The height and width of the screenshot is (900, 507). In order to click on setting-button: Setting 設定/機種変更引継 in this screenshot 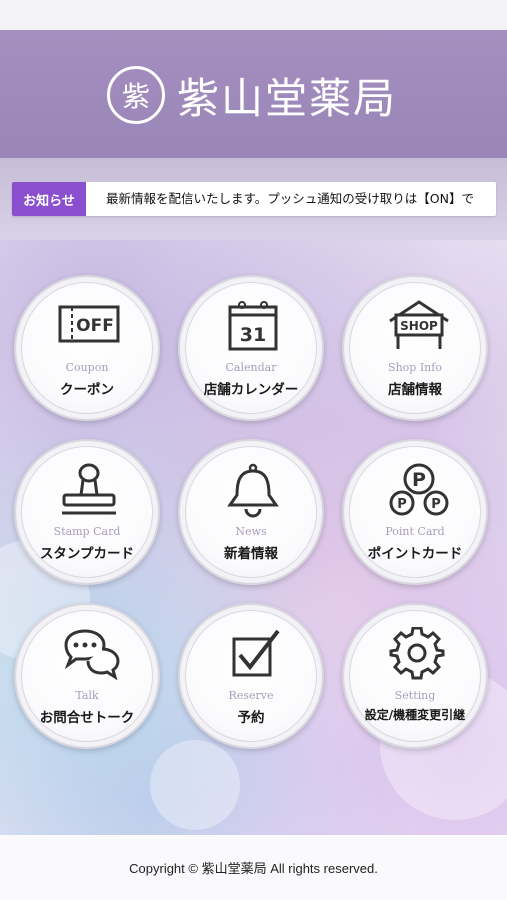, I will do `click(415, 676)`.